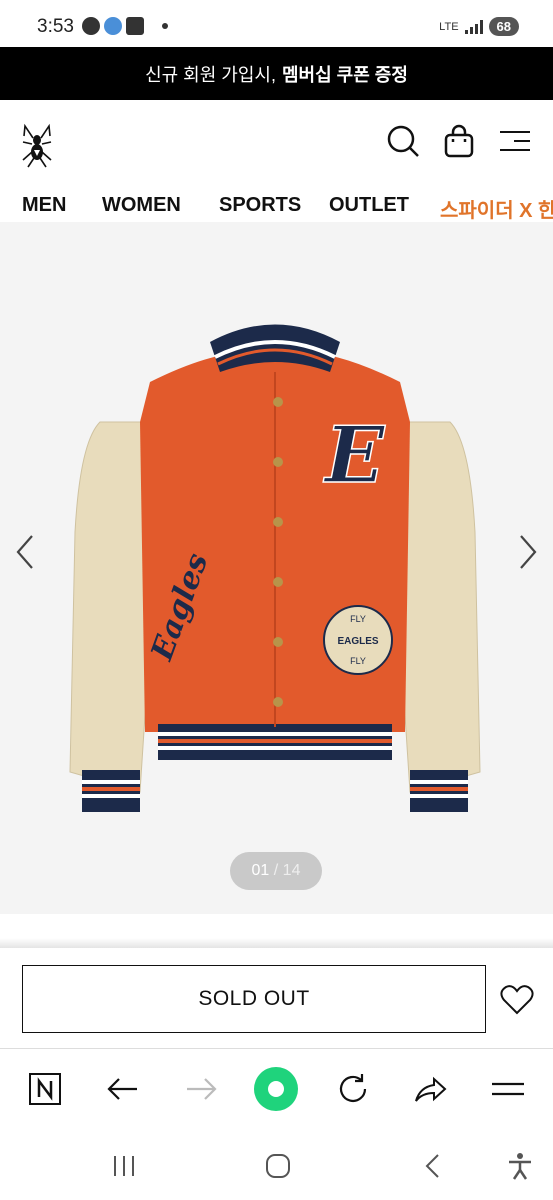  I want to click on search-icon, so click(403, 141).